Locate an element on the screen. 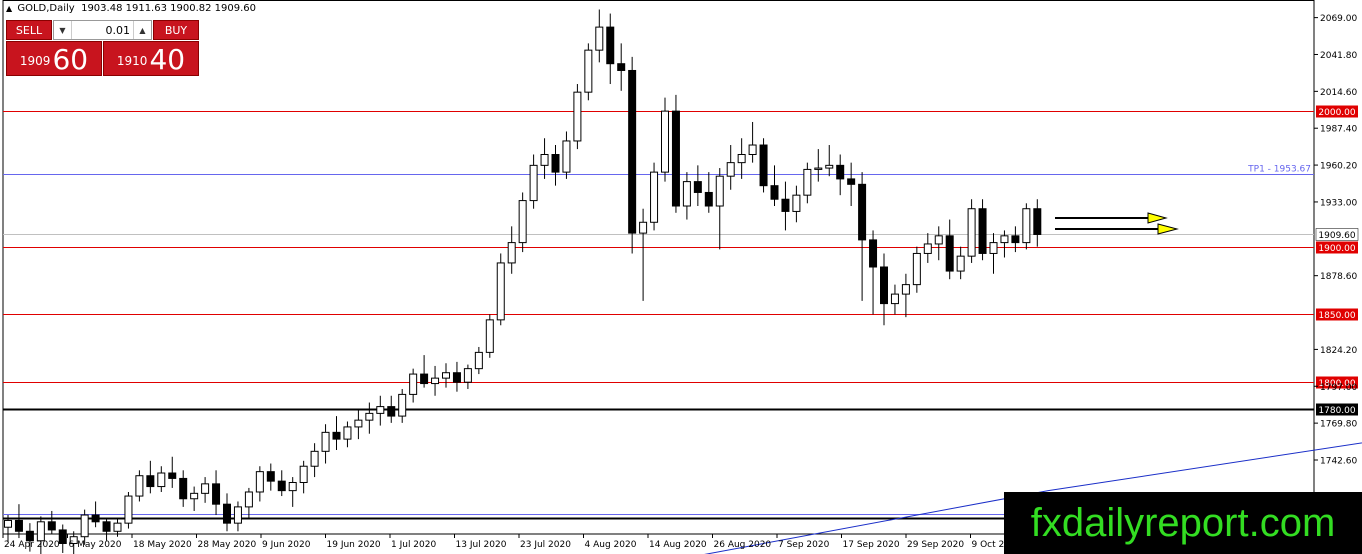  triangle-up-icon: ▲ is located at coordinates (9, 8).